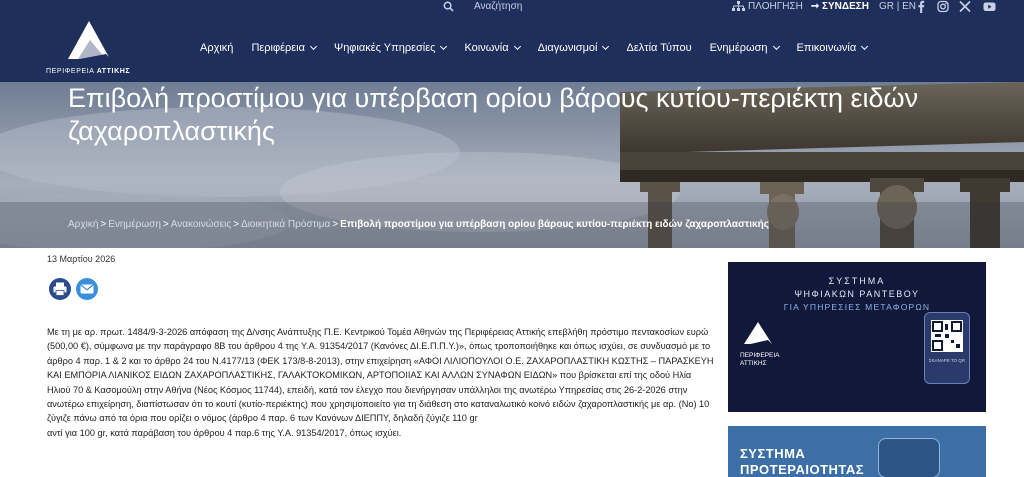 This screenshot has height=477, width=1024. I want to click on sitemap-link: ΠΛΟΗΓΗΣΗ, so click(775, 6).